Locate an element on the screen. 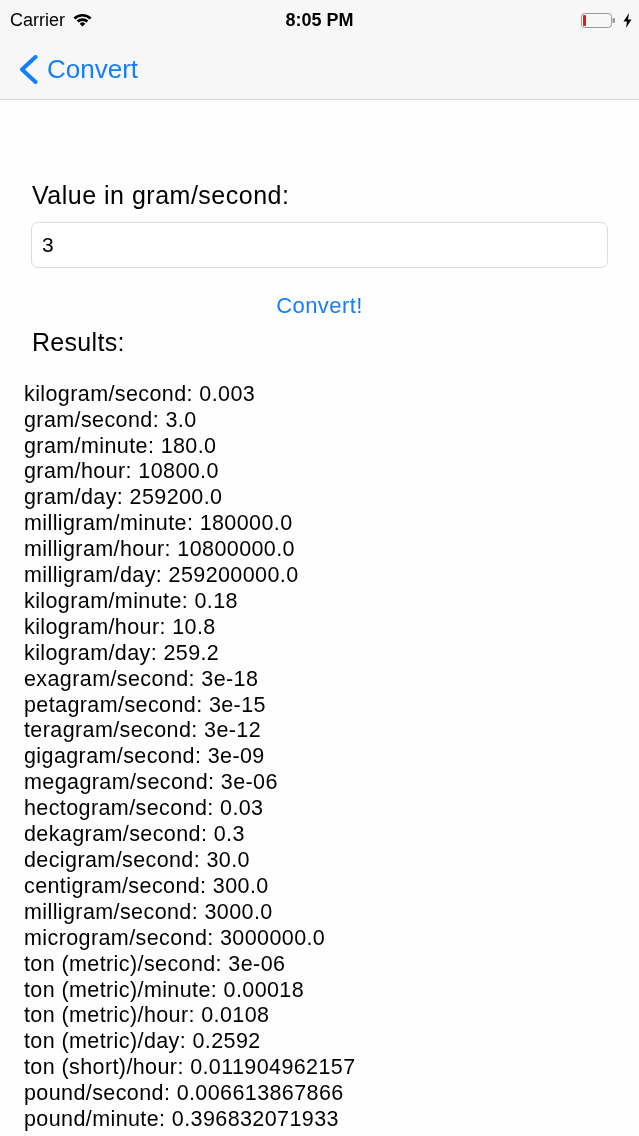 This screenshot has height=1136, width=639. result-line: megagram/second: 3e-06 is located at coordinates (151, 783).